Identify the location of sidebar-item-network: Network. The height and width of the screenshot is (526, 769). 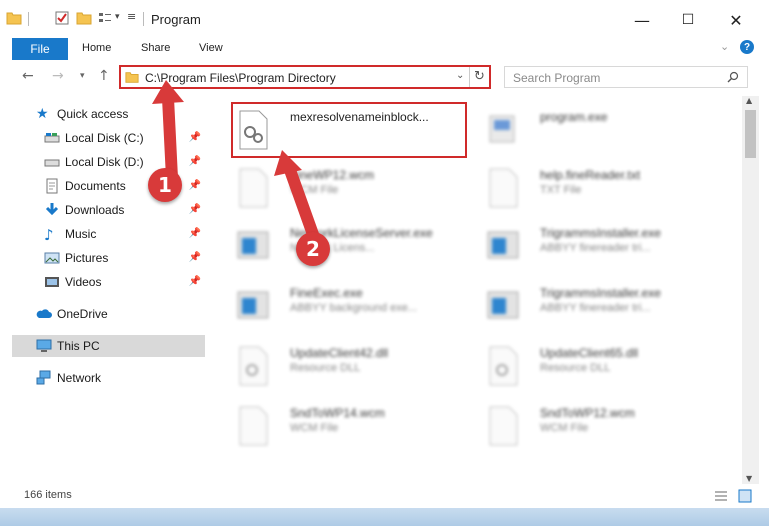
(102, 378).